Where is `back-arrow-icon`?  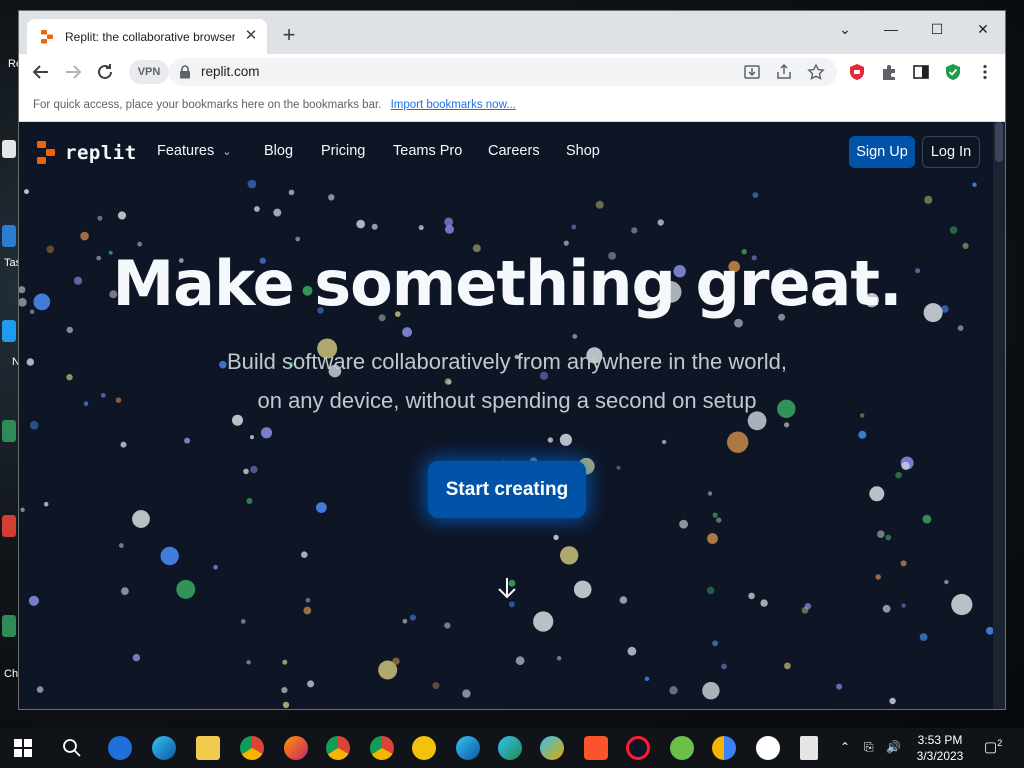 back-arrow-icon is located at coordinates (40, 72).